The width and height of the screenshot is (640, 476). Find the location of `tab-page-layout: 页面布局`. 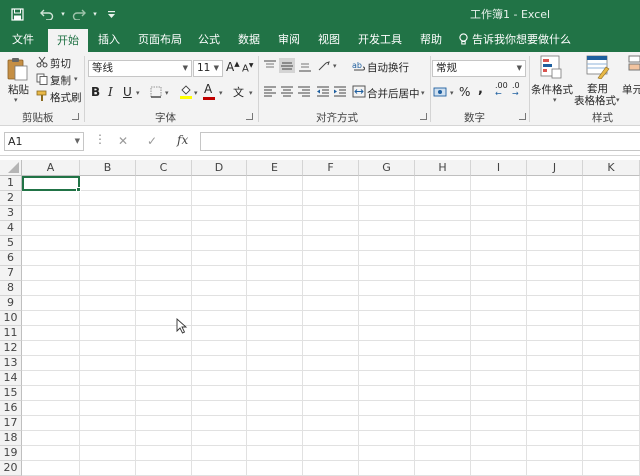

tab-page-layout: 页面布局 is located at coordinates (160, 40).